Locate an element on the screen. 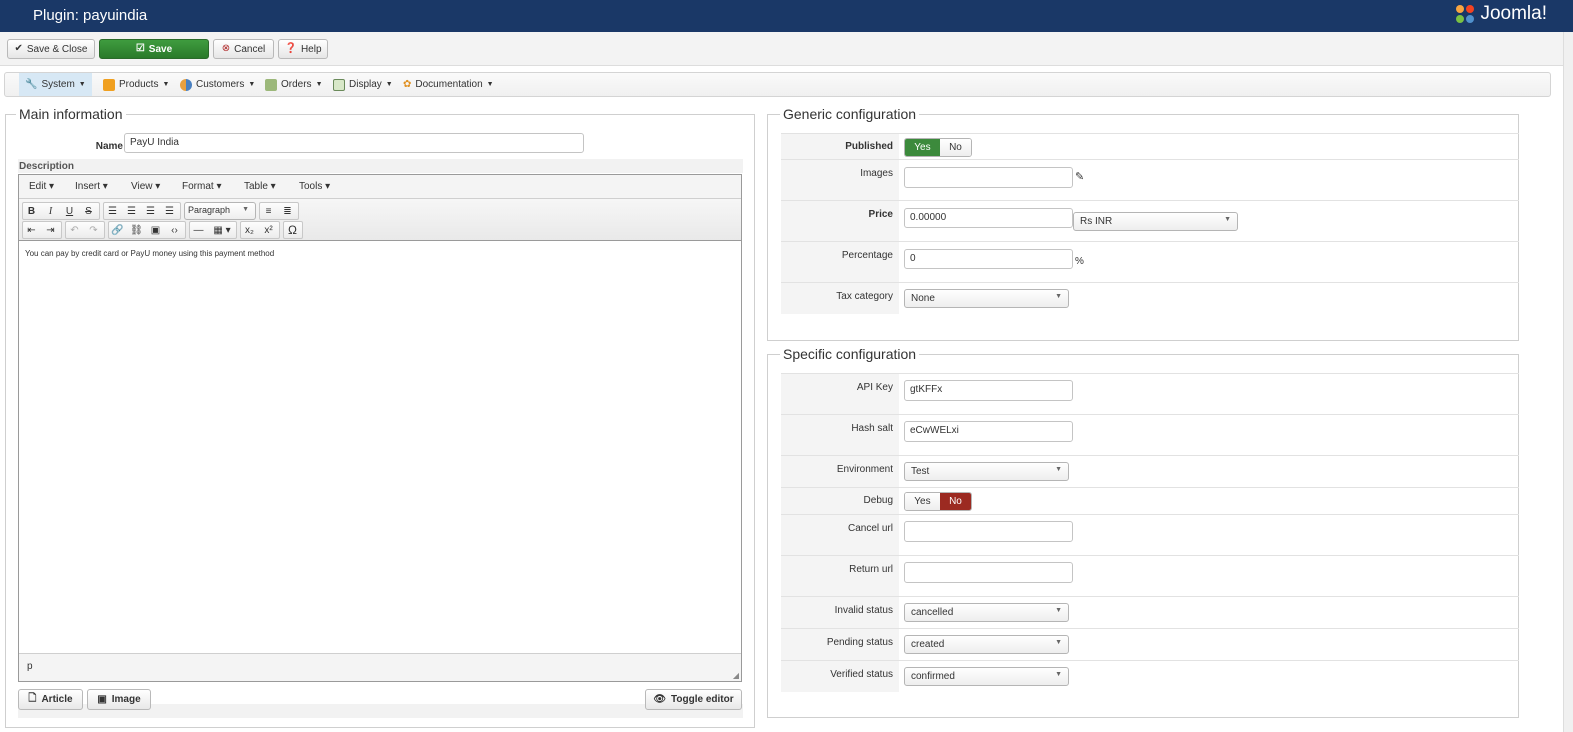 This screenshot has width=1573, height=732. name-input: PayU India is located at coordinates (354, 143).